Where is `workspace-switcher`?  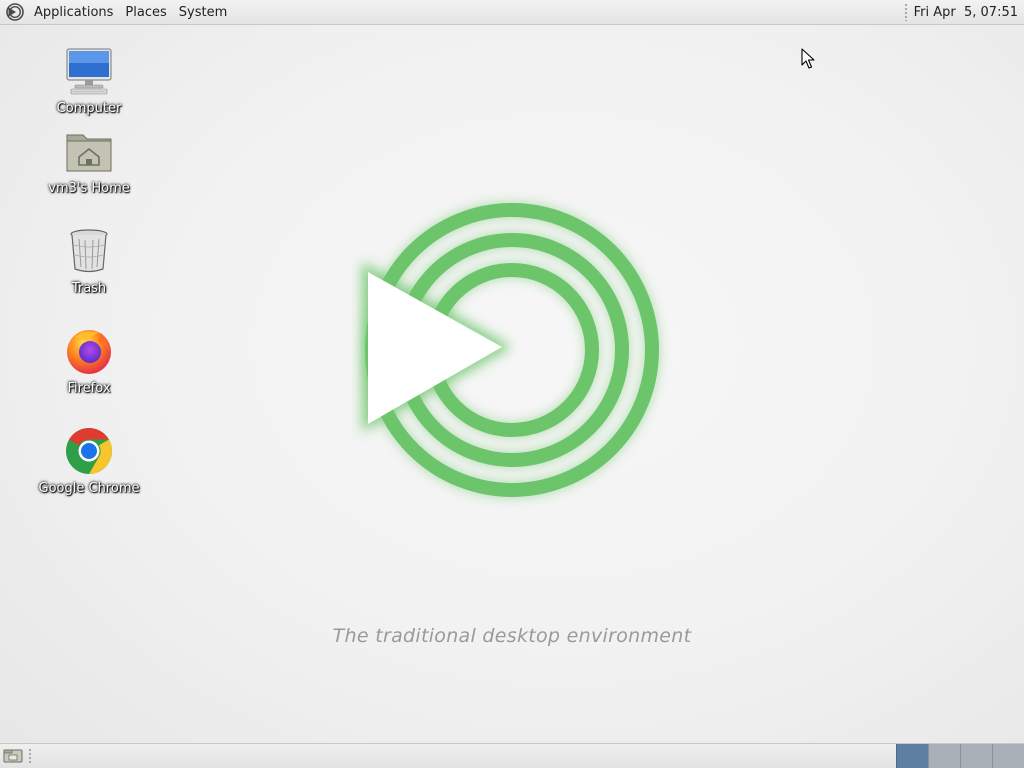
workspace-switcher is located at coordinates (960, 756).